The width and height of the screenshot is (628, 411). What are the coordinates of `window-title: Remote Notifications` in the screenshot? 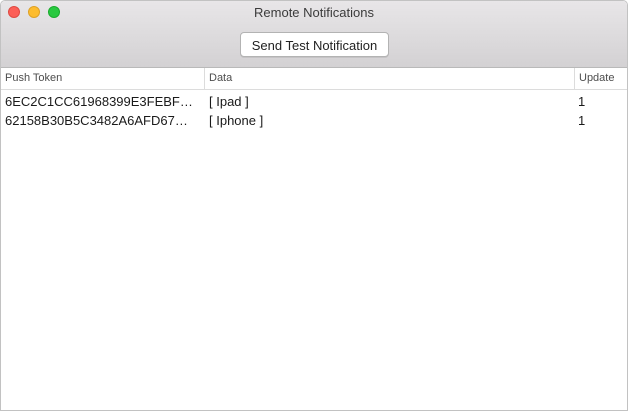 It's located at (314, 12).